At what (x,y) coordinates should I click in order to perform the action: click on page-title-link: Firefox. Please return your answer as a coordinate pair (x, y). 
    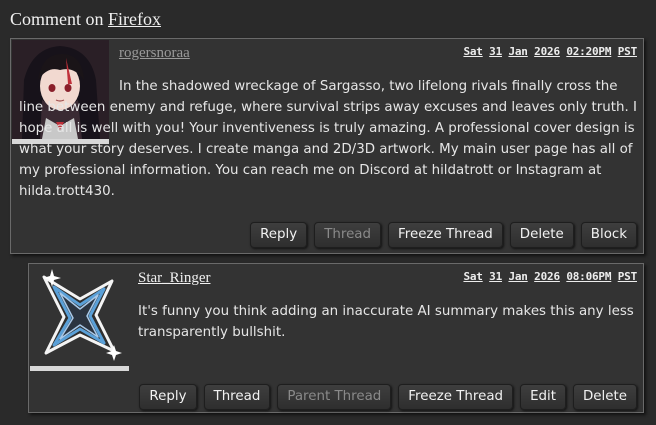
    Looking at the image, I should click on (134, 19).